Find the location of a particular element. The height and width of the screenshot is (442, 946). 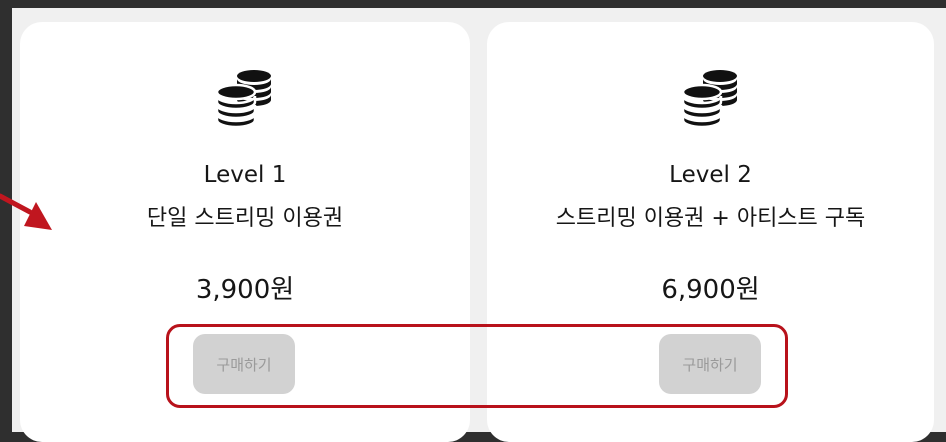

plan-price: 6,900원 is located at coordinates (710, 290).